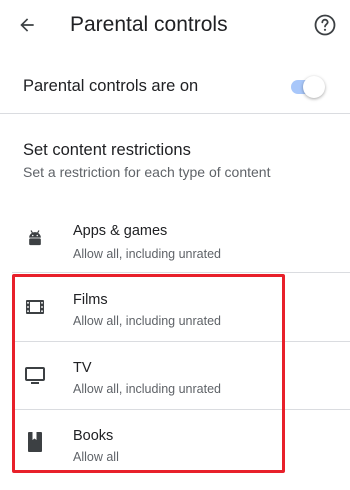 The image size is (350, 490). What do you see at coordinates (82, 368) in the screenshot?
I see `list-item-title: TV` at bounding box center [82, 368].